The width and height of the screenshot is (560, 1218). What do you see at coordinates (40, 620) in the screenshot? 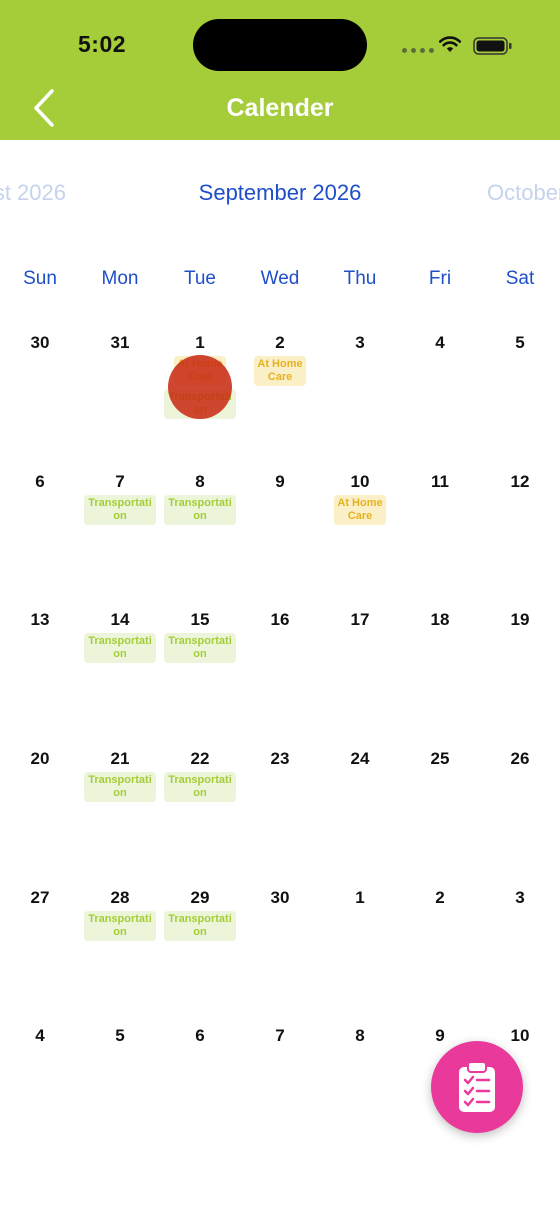
I see `day-number: 13` at bounding box center [40, 620].